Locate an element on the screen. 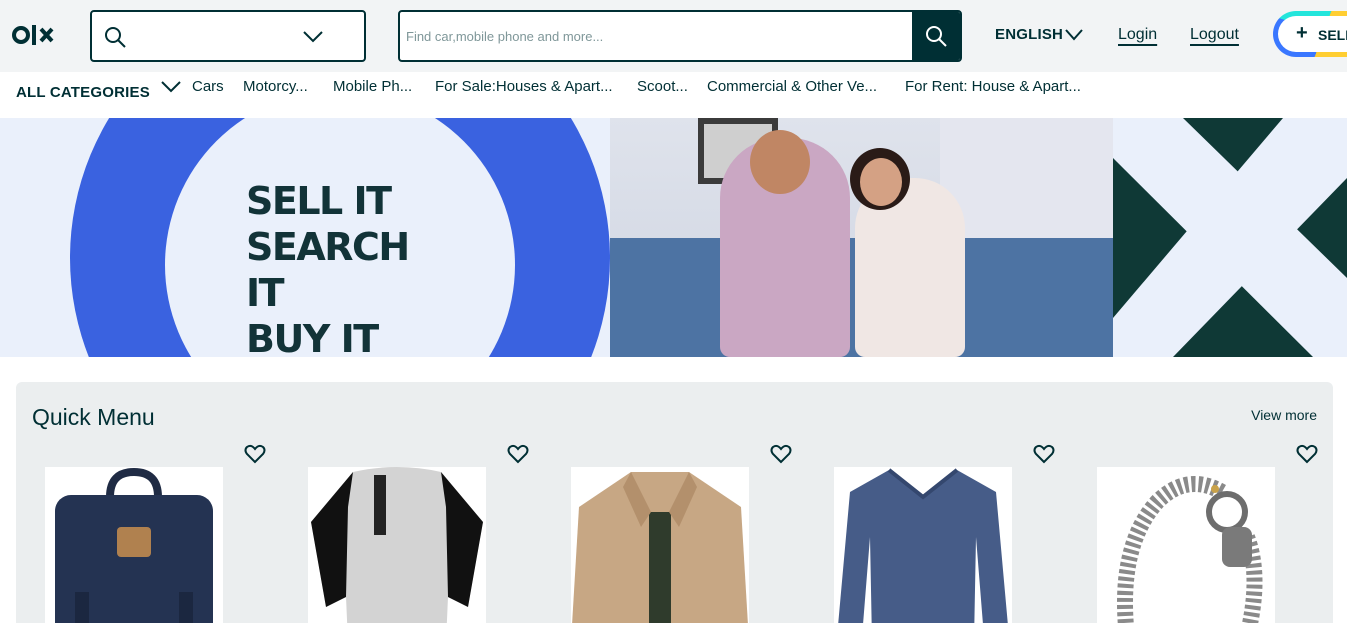  login-link: Login is located at coordinates (1137, 35).